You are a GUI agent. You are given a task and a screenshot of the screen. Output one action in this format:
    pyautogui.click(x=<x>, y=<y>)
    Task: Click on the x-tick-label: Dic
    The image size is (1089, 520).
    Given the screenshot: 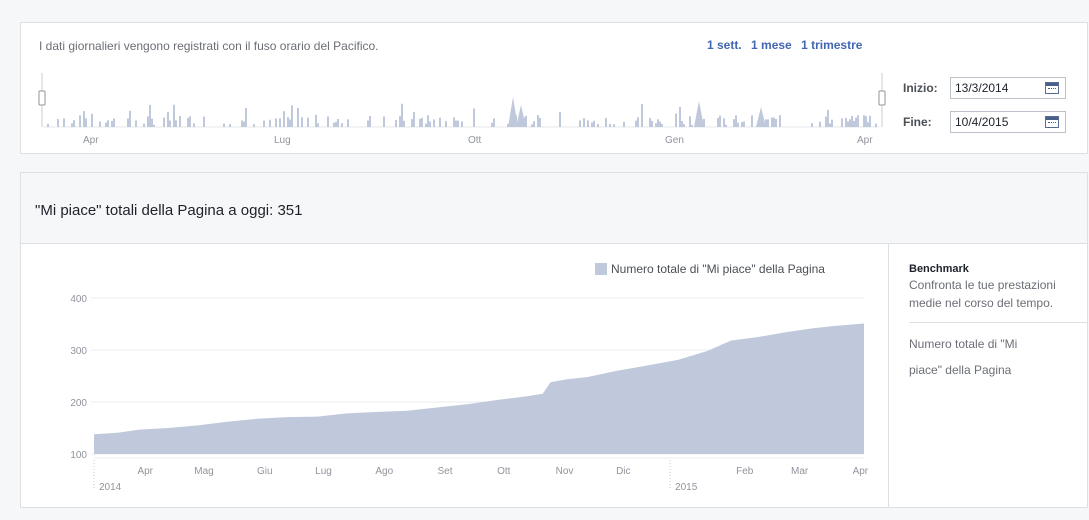 What is the action you would take?
    pyautogui.click(x=623, y=471)
    